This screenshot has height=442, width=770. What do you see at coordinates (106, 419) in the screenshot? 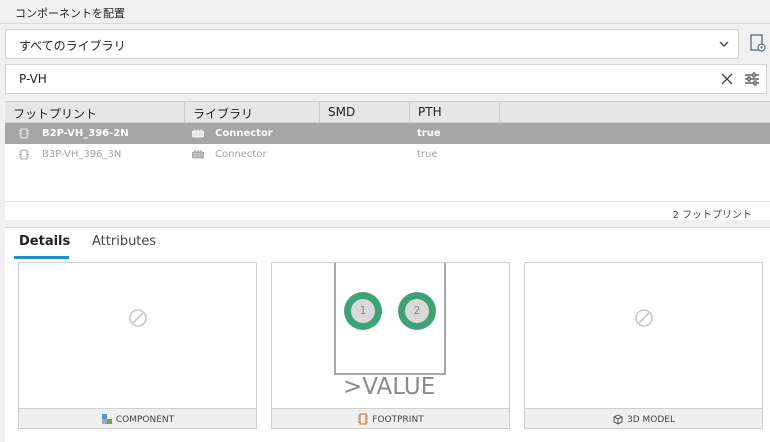
I see `component-icon` at bounding box center [106, 419].